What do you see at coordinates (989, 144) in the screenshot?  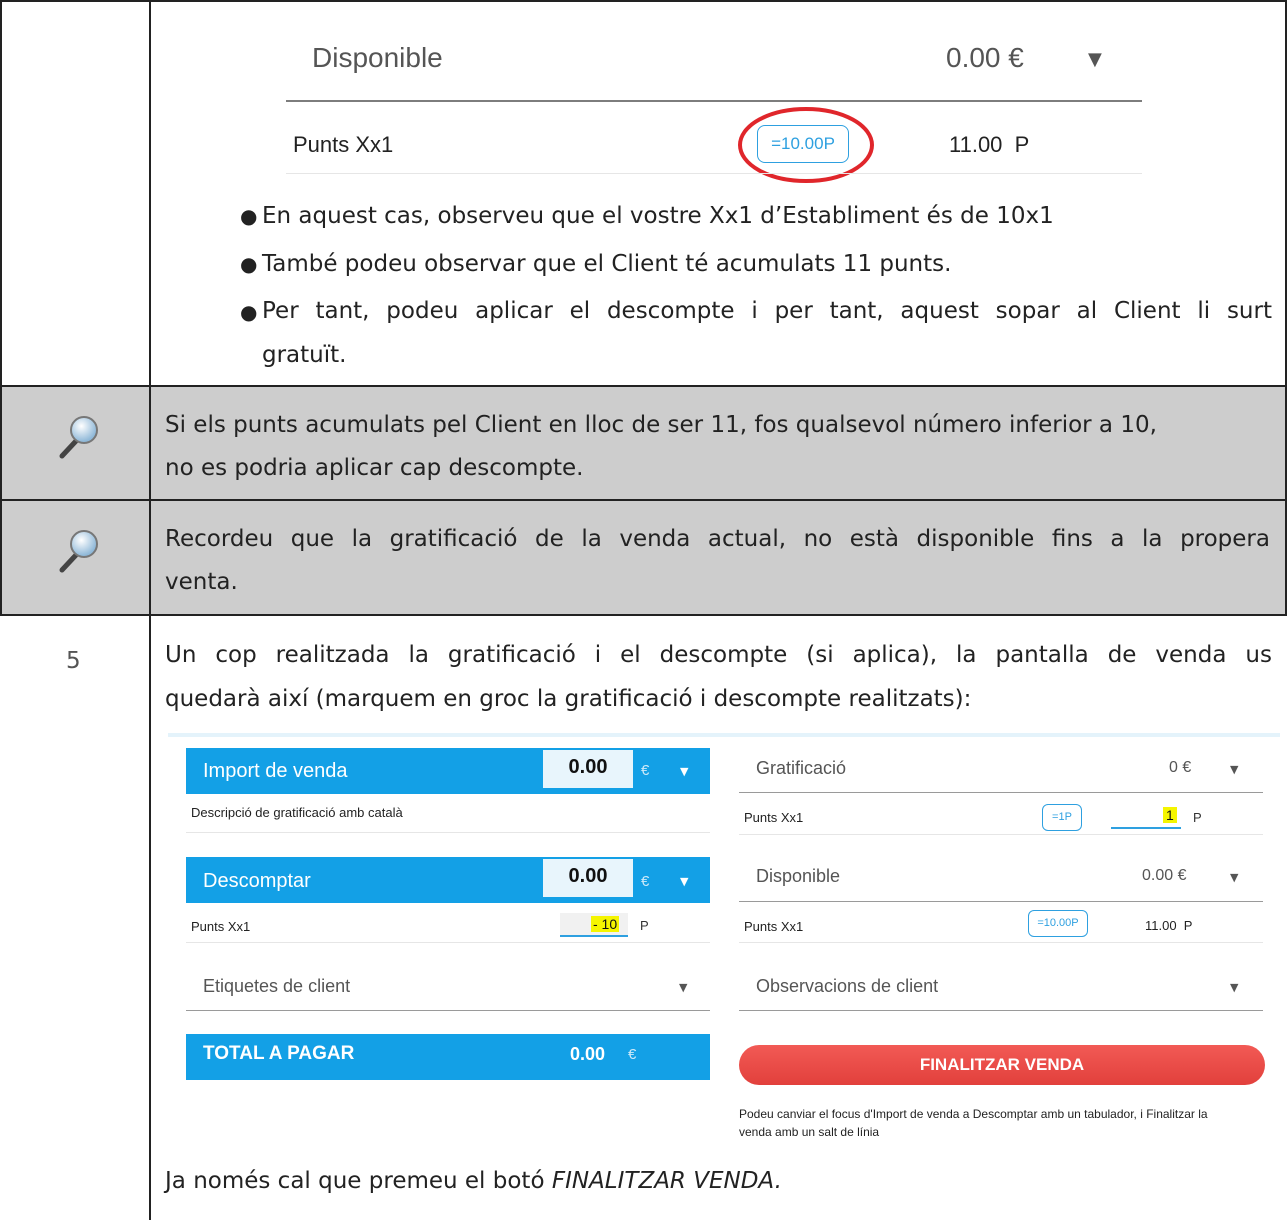 I see `punts-value: 11.00 P` at bounding box center [989, 144].